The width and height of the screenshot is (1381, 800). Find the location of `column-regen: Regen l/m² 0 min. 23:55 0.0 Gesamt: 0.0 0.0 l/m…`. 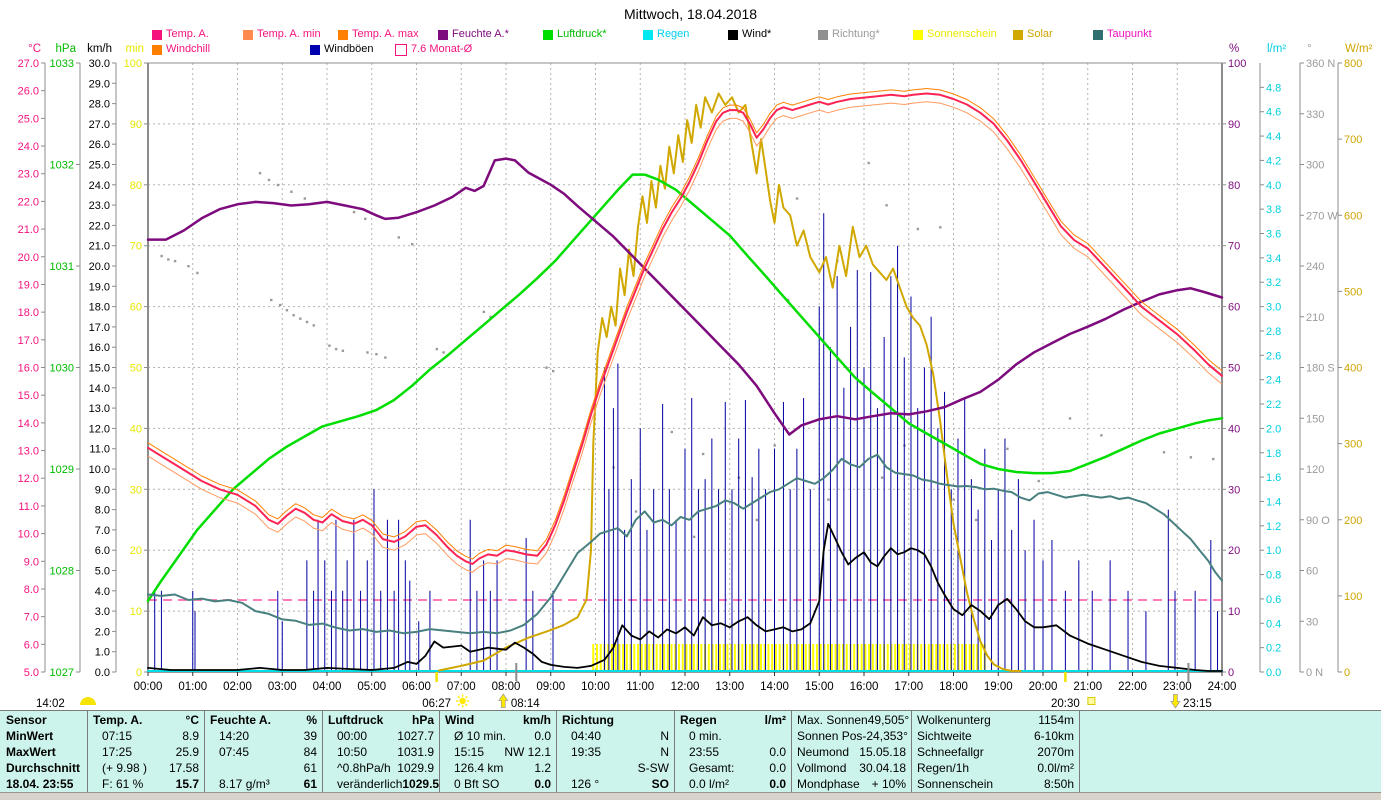

column-regen: Regen l/m² 0 min. 23:55 0.0 Gesamt: 0.0 0.0 l/m… is located at coordinates (733, 752).